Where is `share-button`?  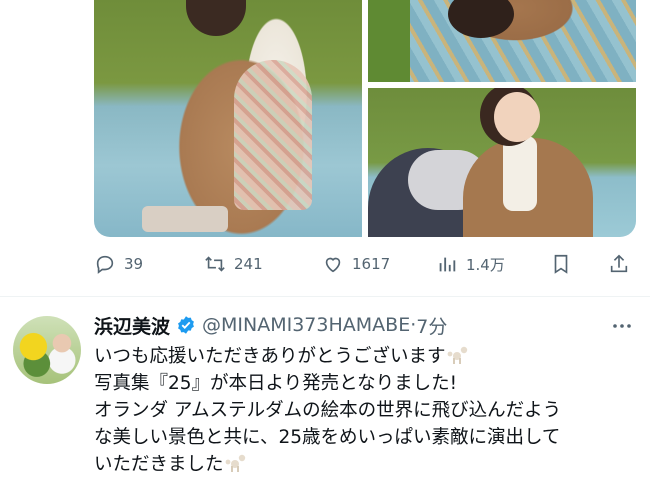
share-button is located at coordinates (619, 264).